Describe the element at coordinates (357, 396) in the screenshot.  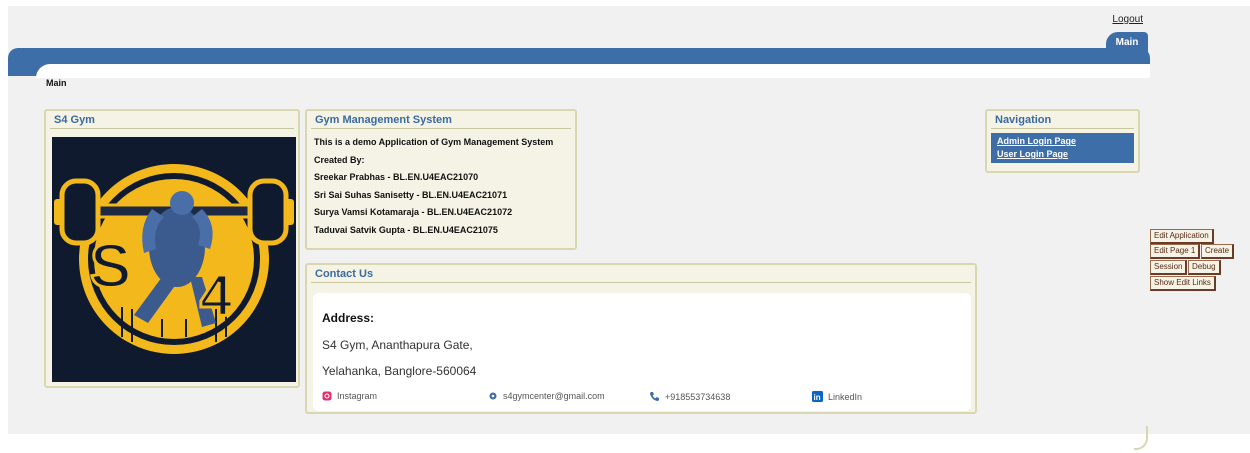
I see `instagram-label: Instagram` at that location.